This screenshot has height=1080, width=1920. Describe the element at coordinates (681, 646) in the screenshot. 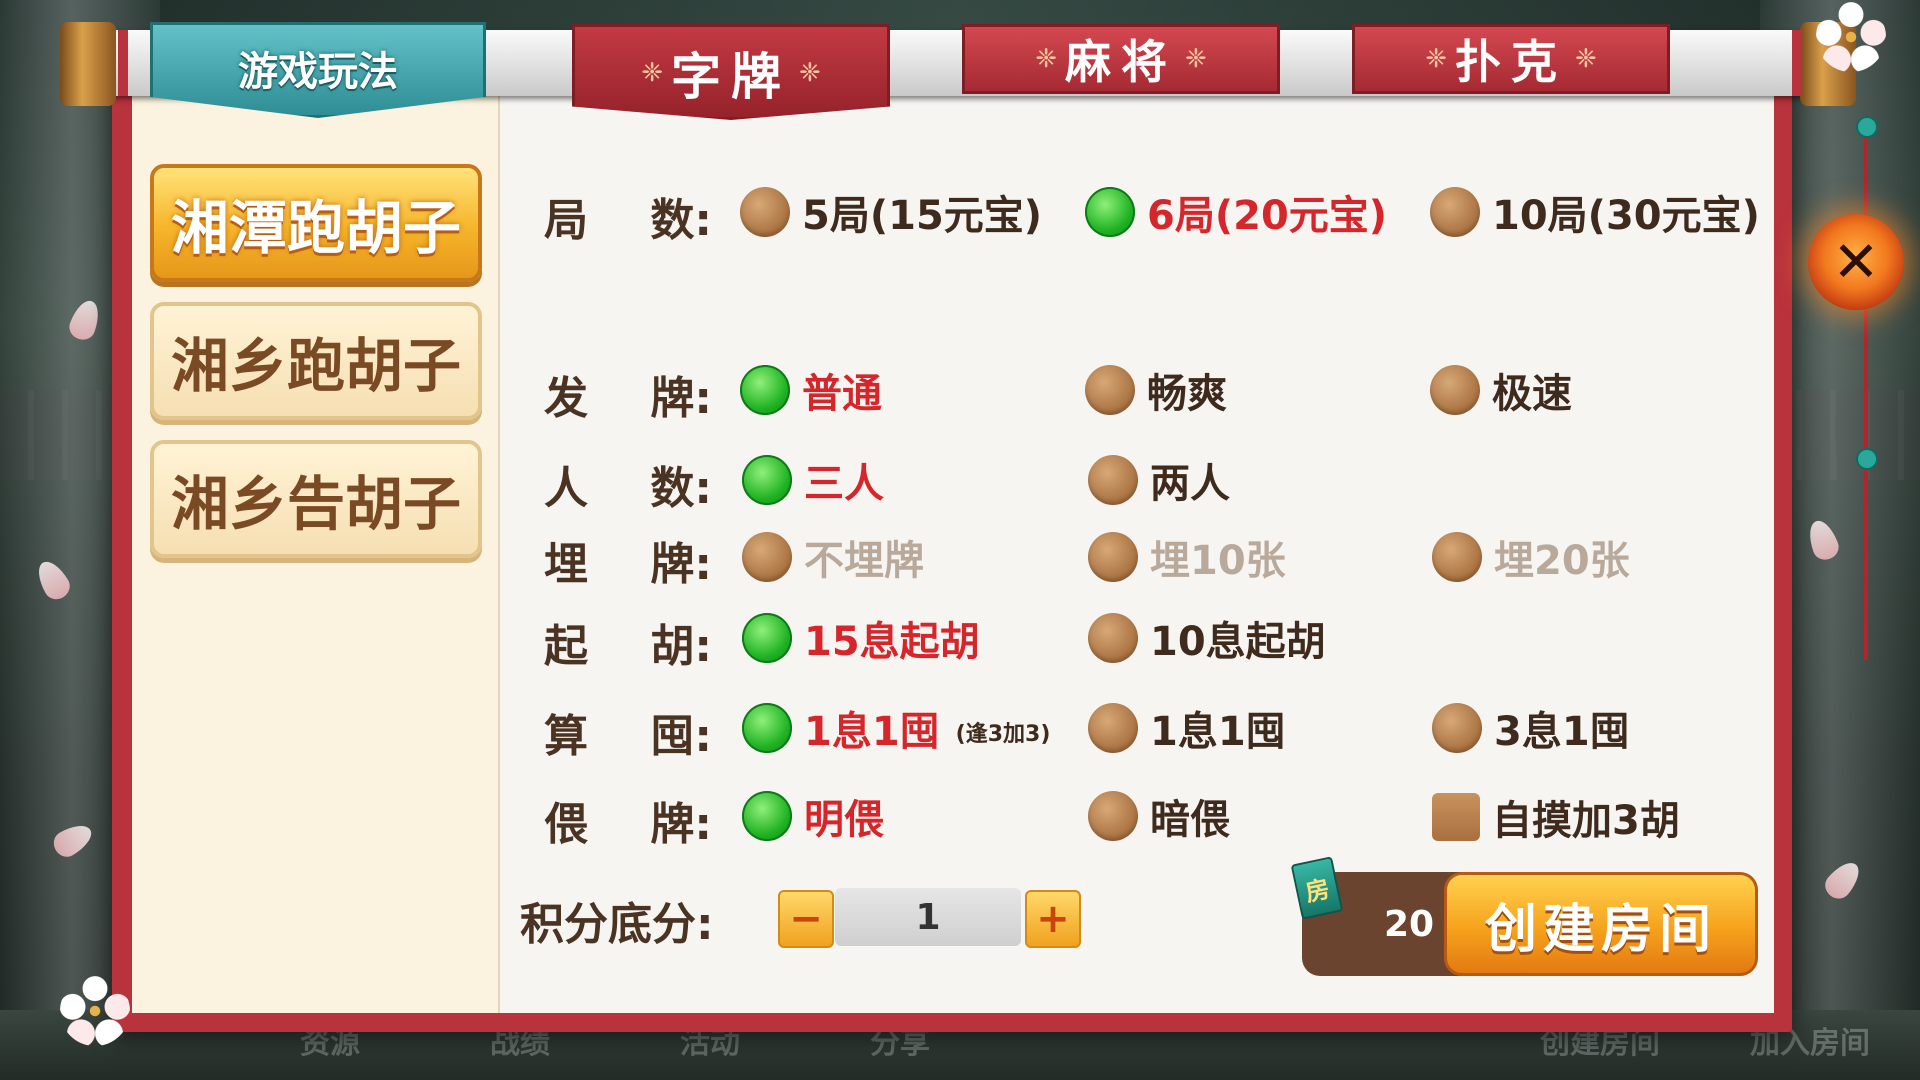

I see `label-char: 胡:` at that location.